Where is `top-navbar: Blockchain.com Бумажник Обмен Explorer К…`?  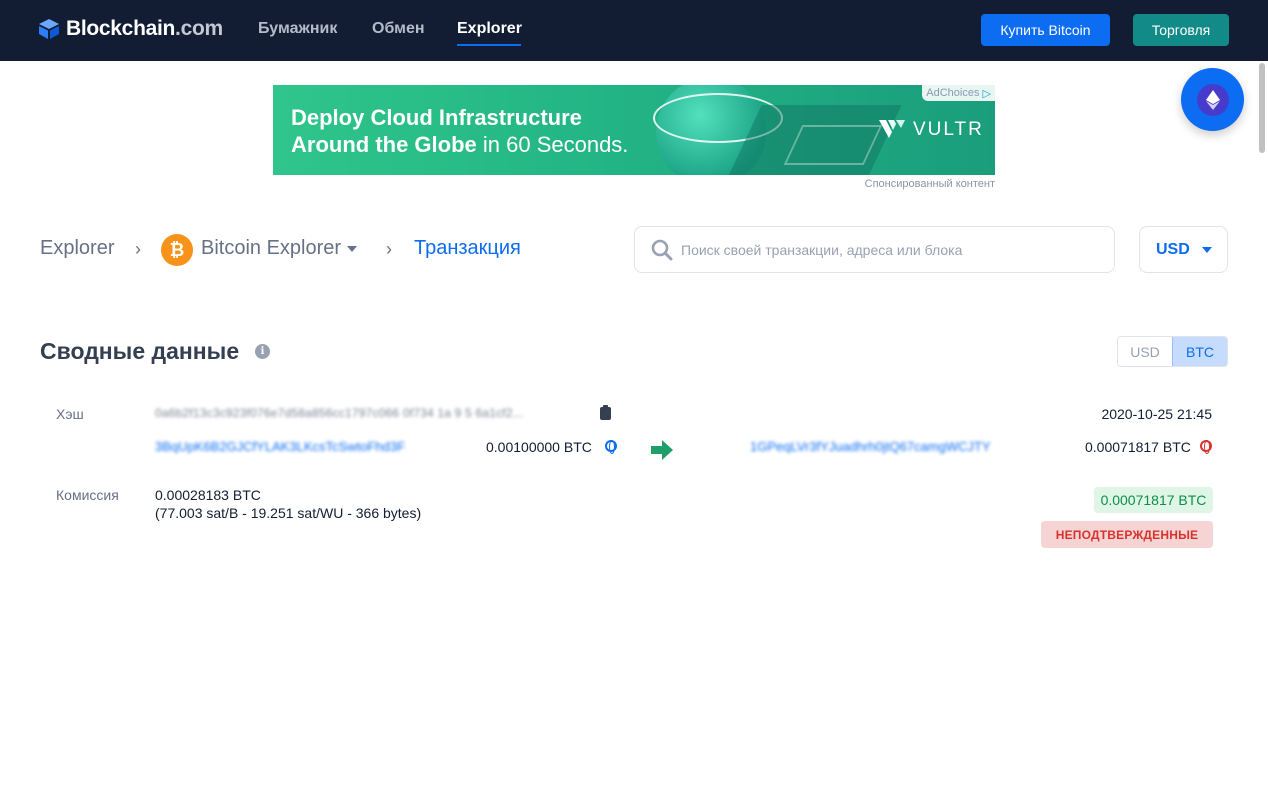
top-navbar: Blockchain.com Бумажник Обмен Explorer К… is located at coordinates (634, 30).